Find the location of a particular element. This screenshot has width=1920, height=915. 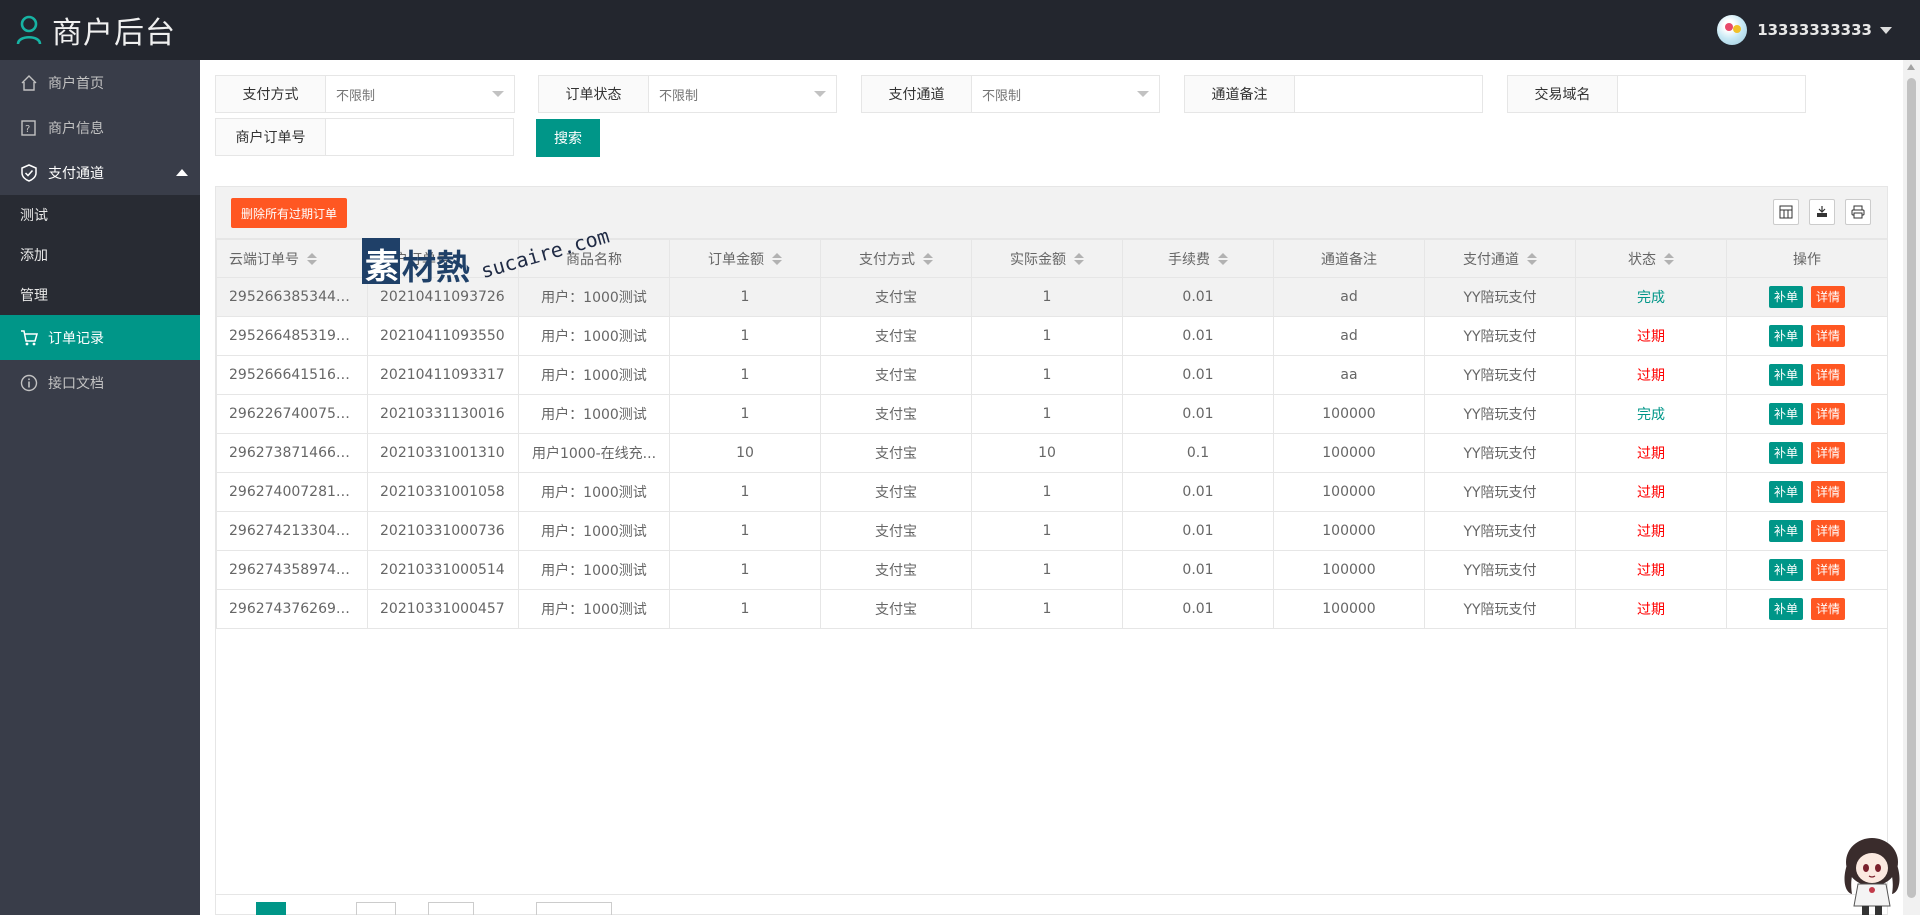

merchant-order-input is located at coordinates (419, 137).